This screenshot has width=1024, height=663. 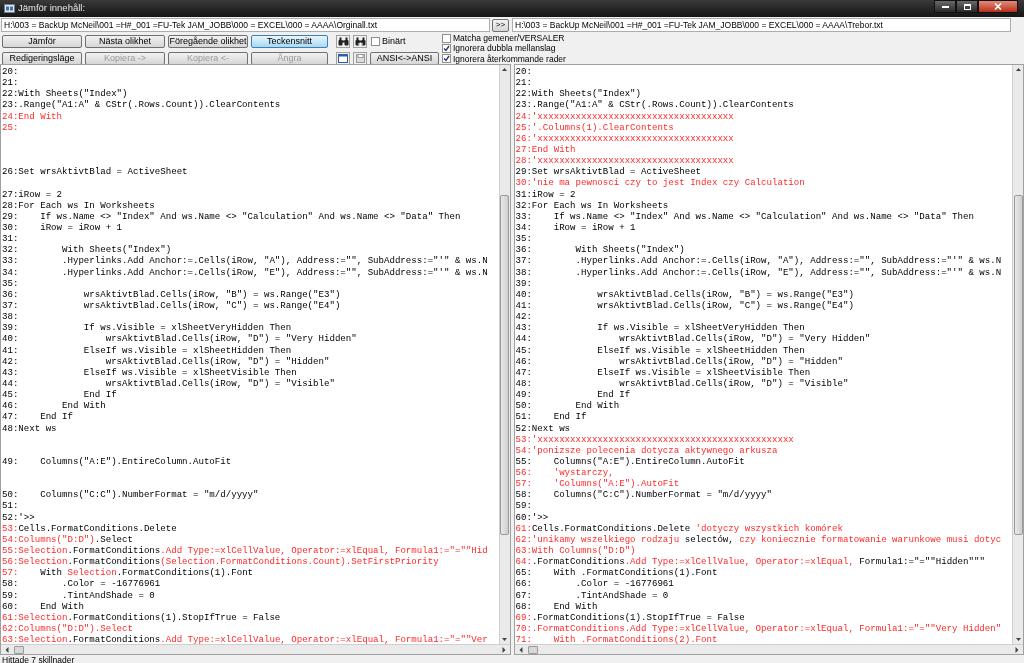 What do you see at coordinates (523, 83) in the screenshot?
I see `code-line: 21:` at bounding box center [523, 83].